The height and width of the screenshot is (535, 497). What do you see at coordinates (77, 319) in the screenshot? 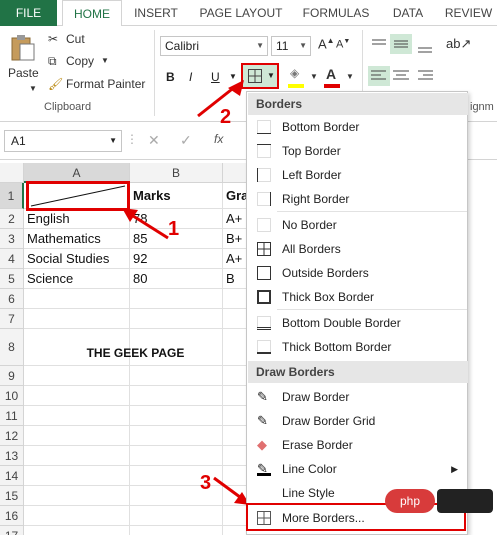
I see `cell-a7` at bounding box center [77, 319].